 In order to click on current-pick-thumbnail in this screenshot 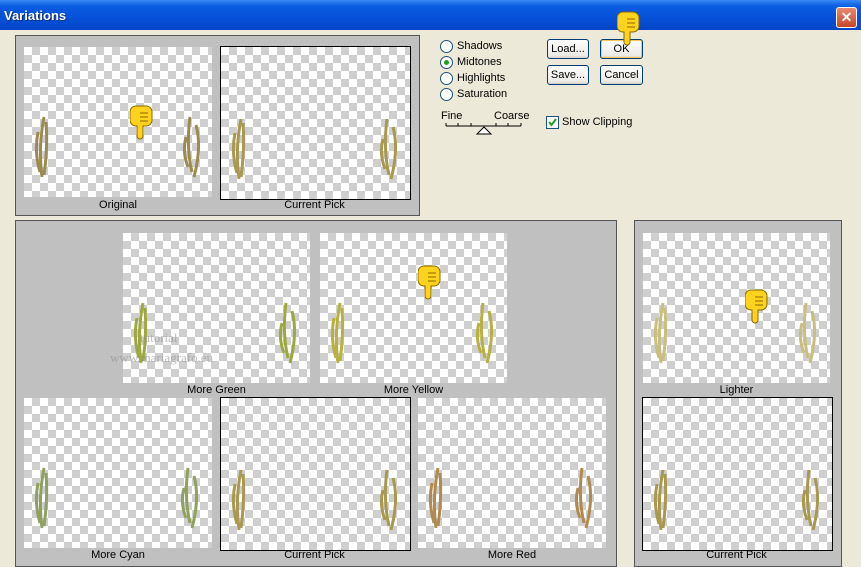, I will do `click(315, 123)`.